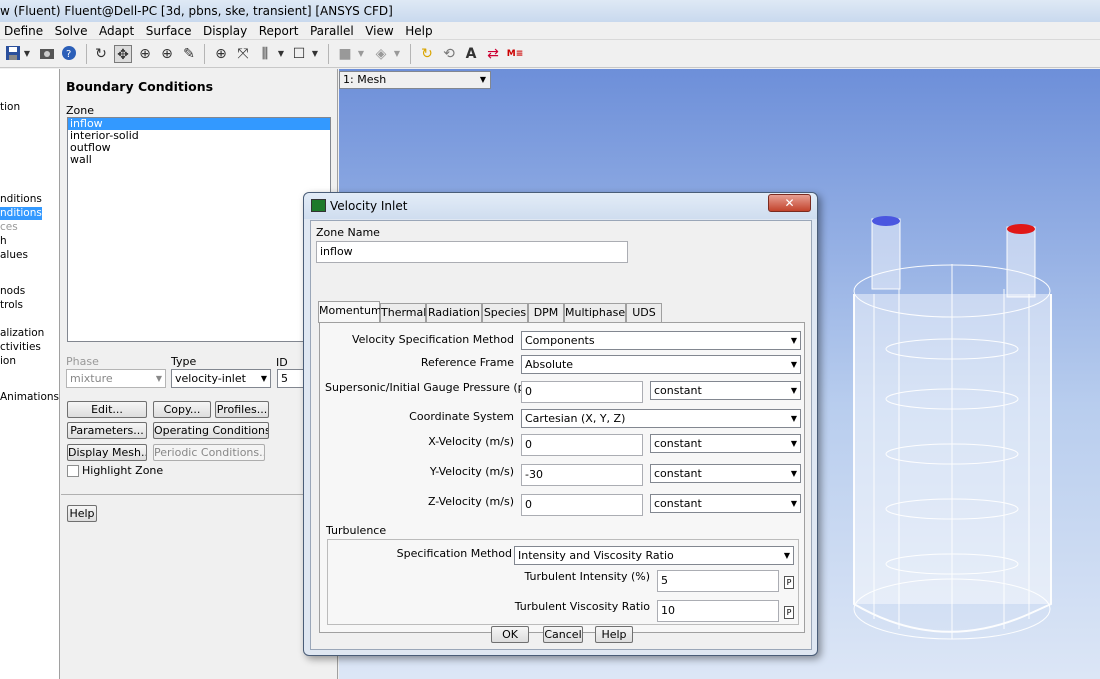  What do you see at coordinates (20, 347) in the screenshot?
I see `tree-item-calculation-activities: ctivities` at bounding box center [20, 347].